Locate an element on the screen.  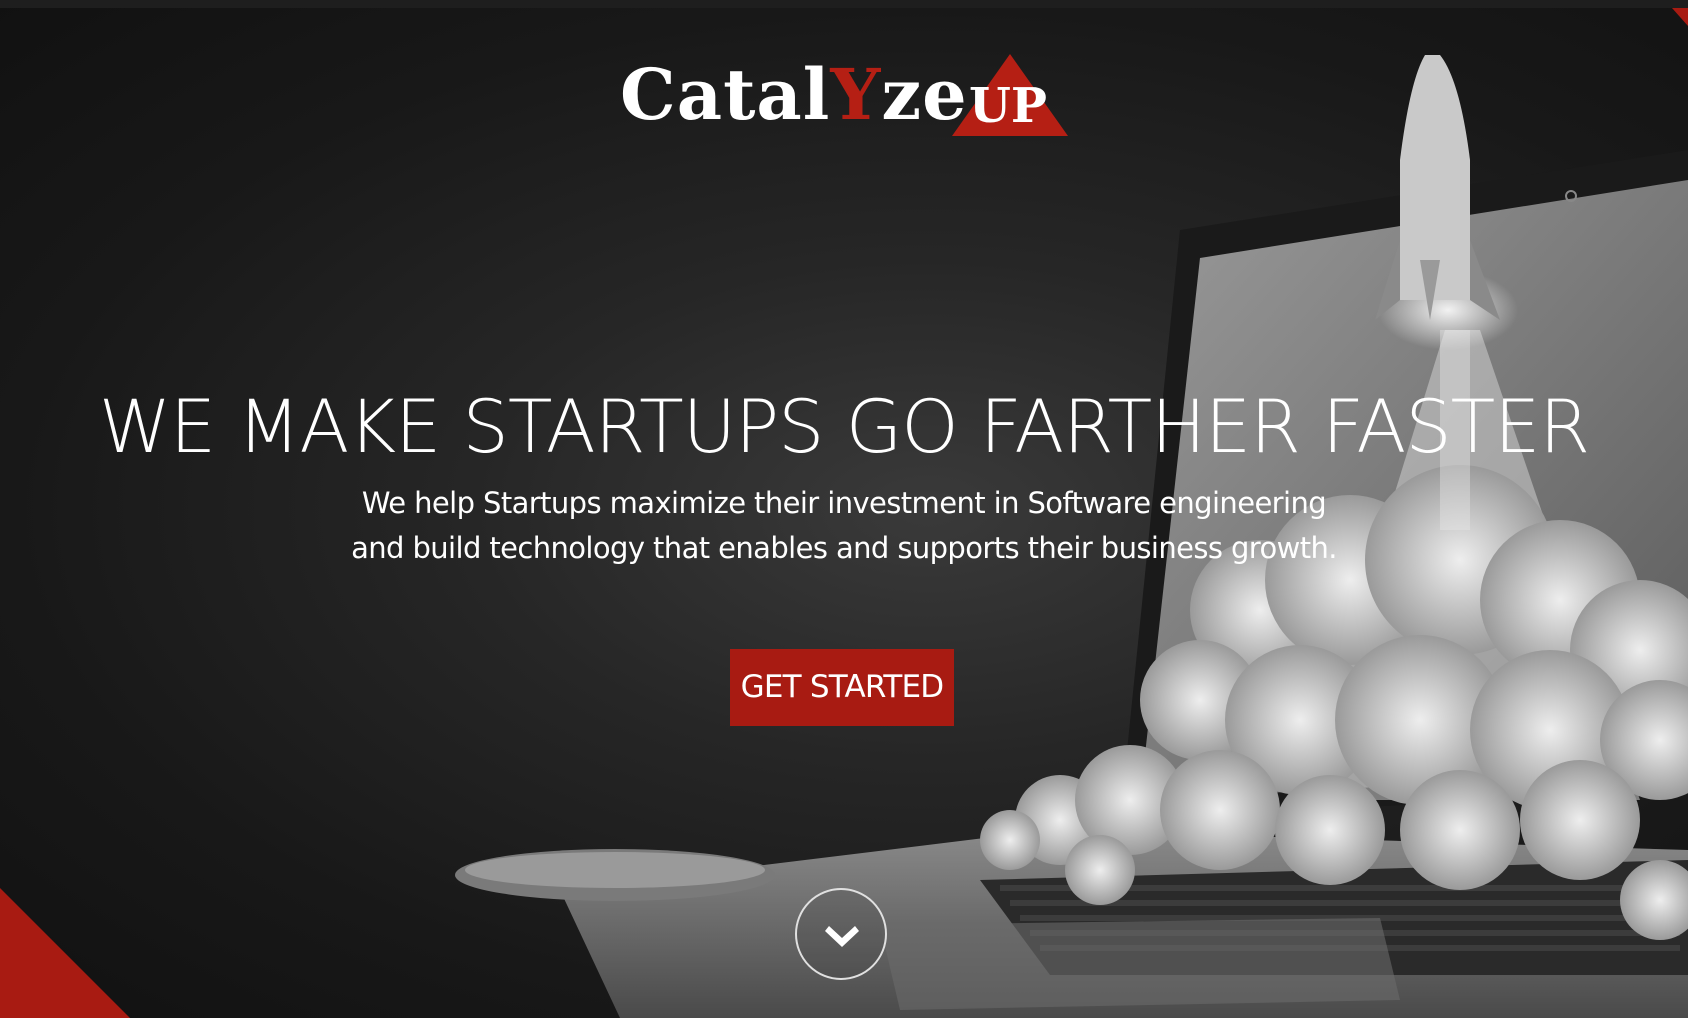
chevron-down-icon is located at coordinates (842, 936).